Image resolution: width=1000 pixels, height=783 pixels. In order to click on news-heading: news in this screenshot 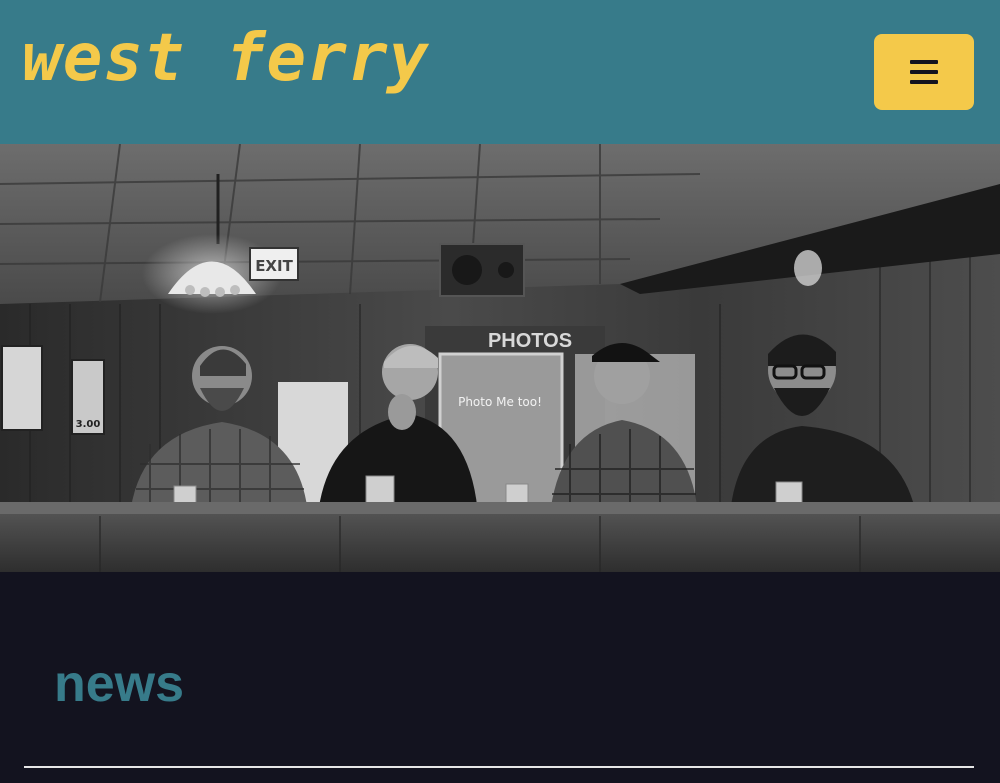, I will do `click(119, 684)`.